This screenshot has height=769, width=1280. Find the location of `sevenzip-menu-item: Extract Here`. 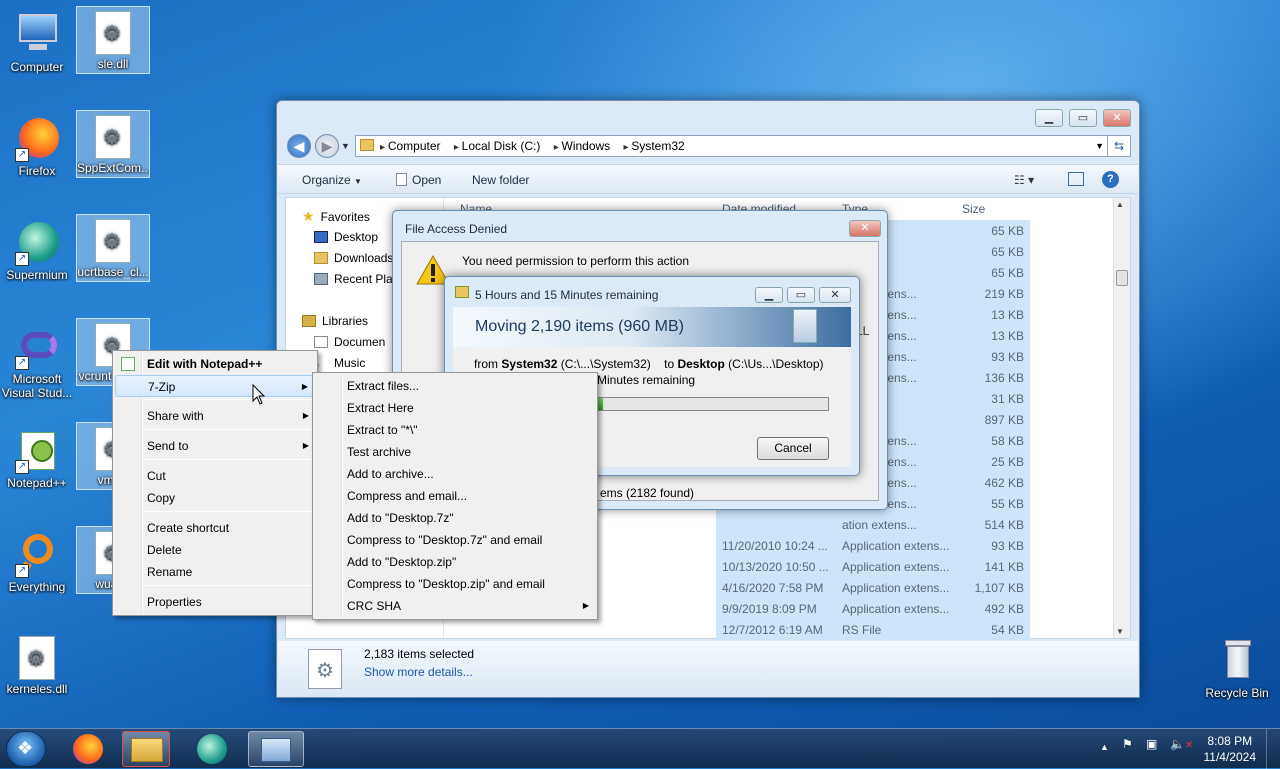

sevenzip-menu-item: Extract Here is located at coordinates (455, 408).